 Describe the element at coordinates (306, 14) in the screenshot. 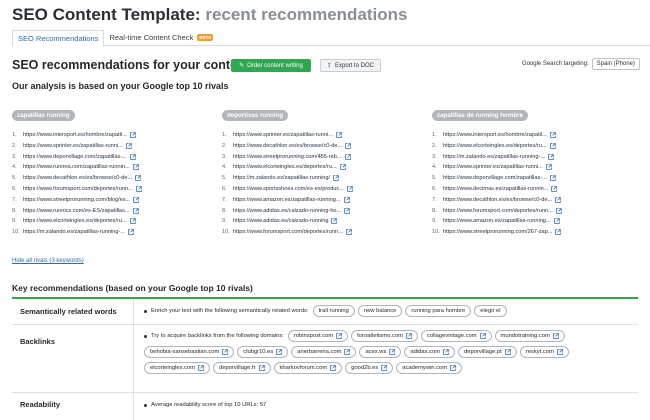

I see `page-title-sub: recent recommendations` at that location.